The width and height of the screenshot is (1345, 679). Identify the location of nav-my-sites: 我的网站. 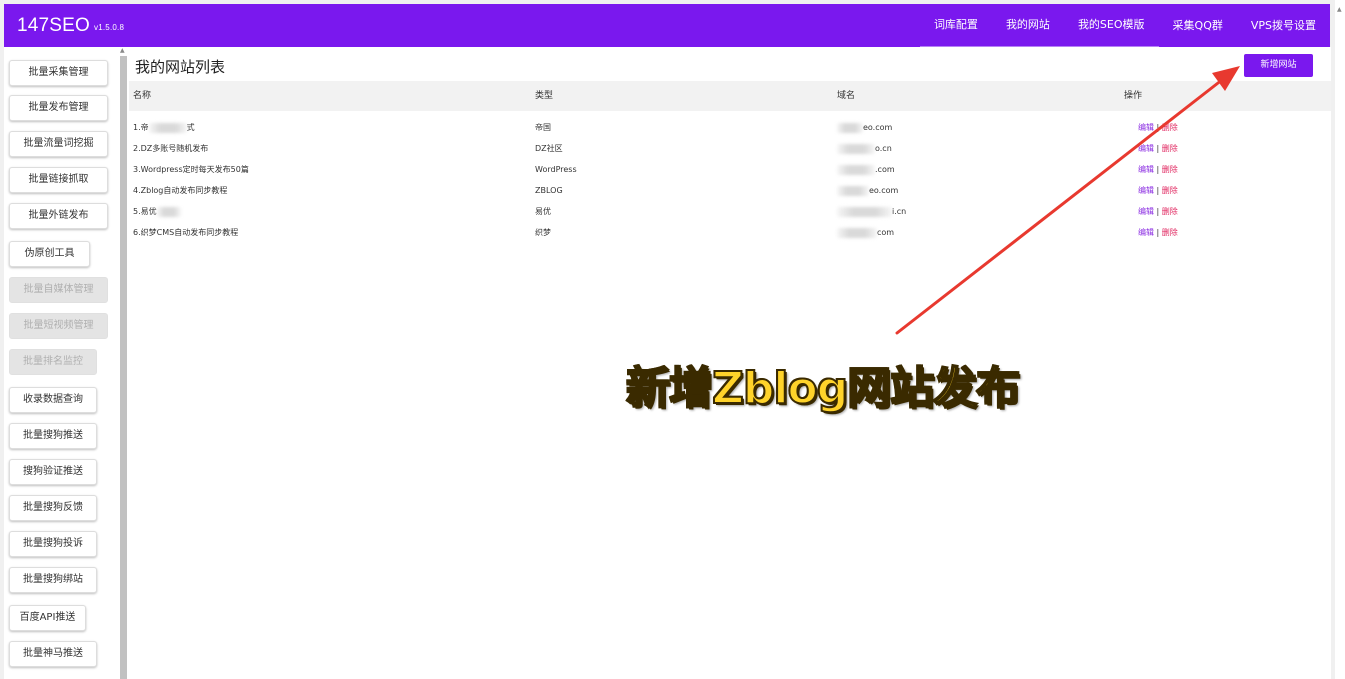
(1027, 25).